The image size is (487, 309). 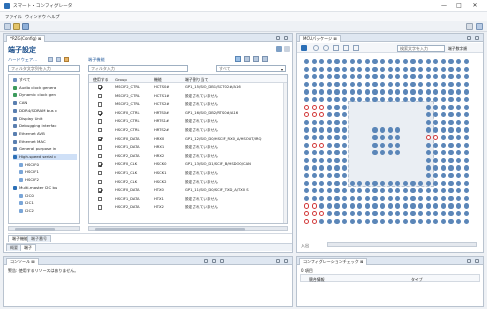 I want to click on help-icon, so click(x=287, y=49).